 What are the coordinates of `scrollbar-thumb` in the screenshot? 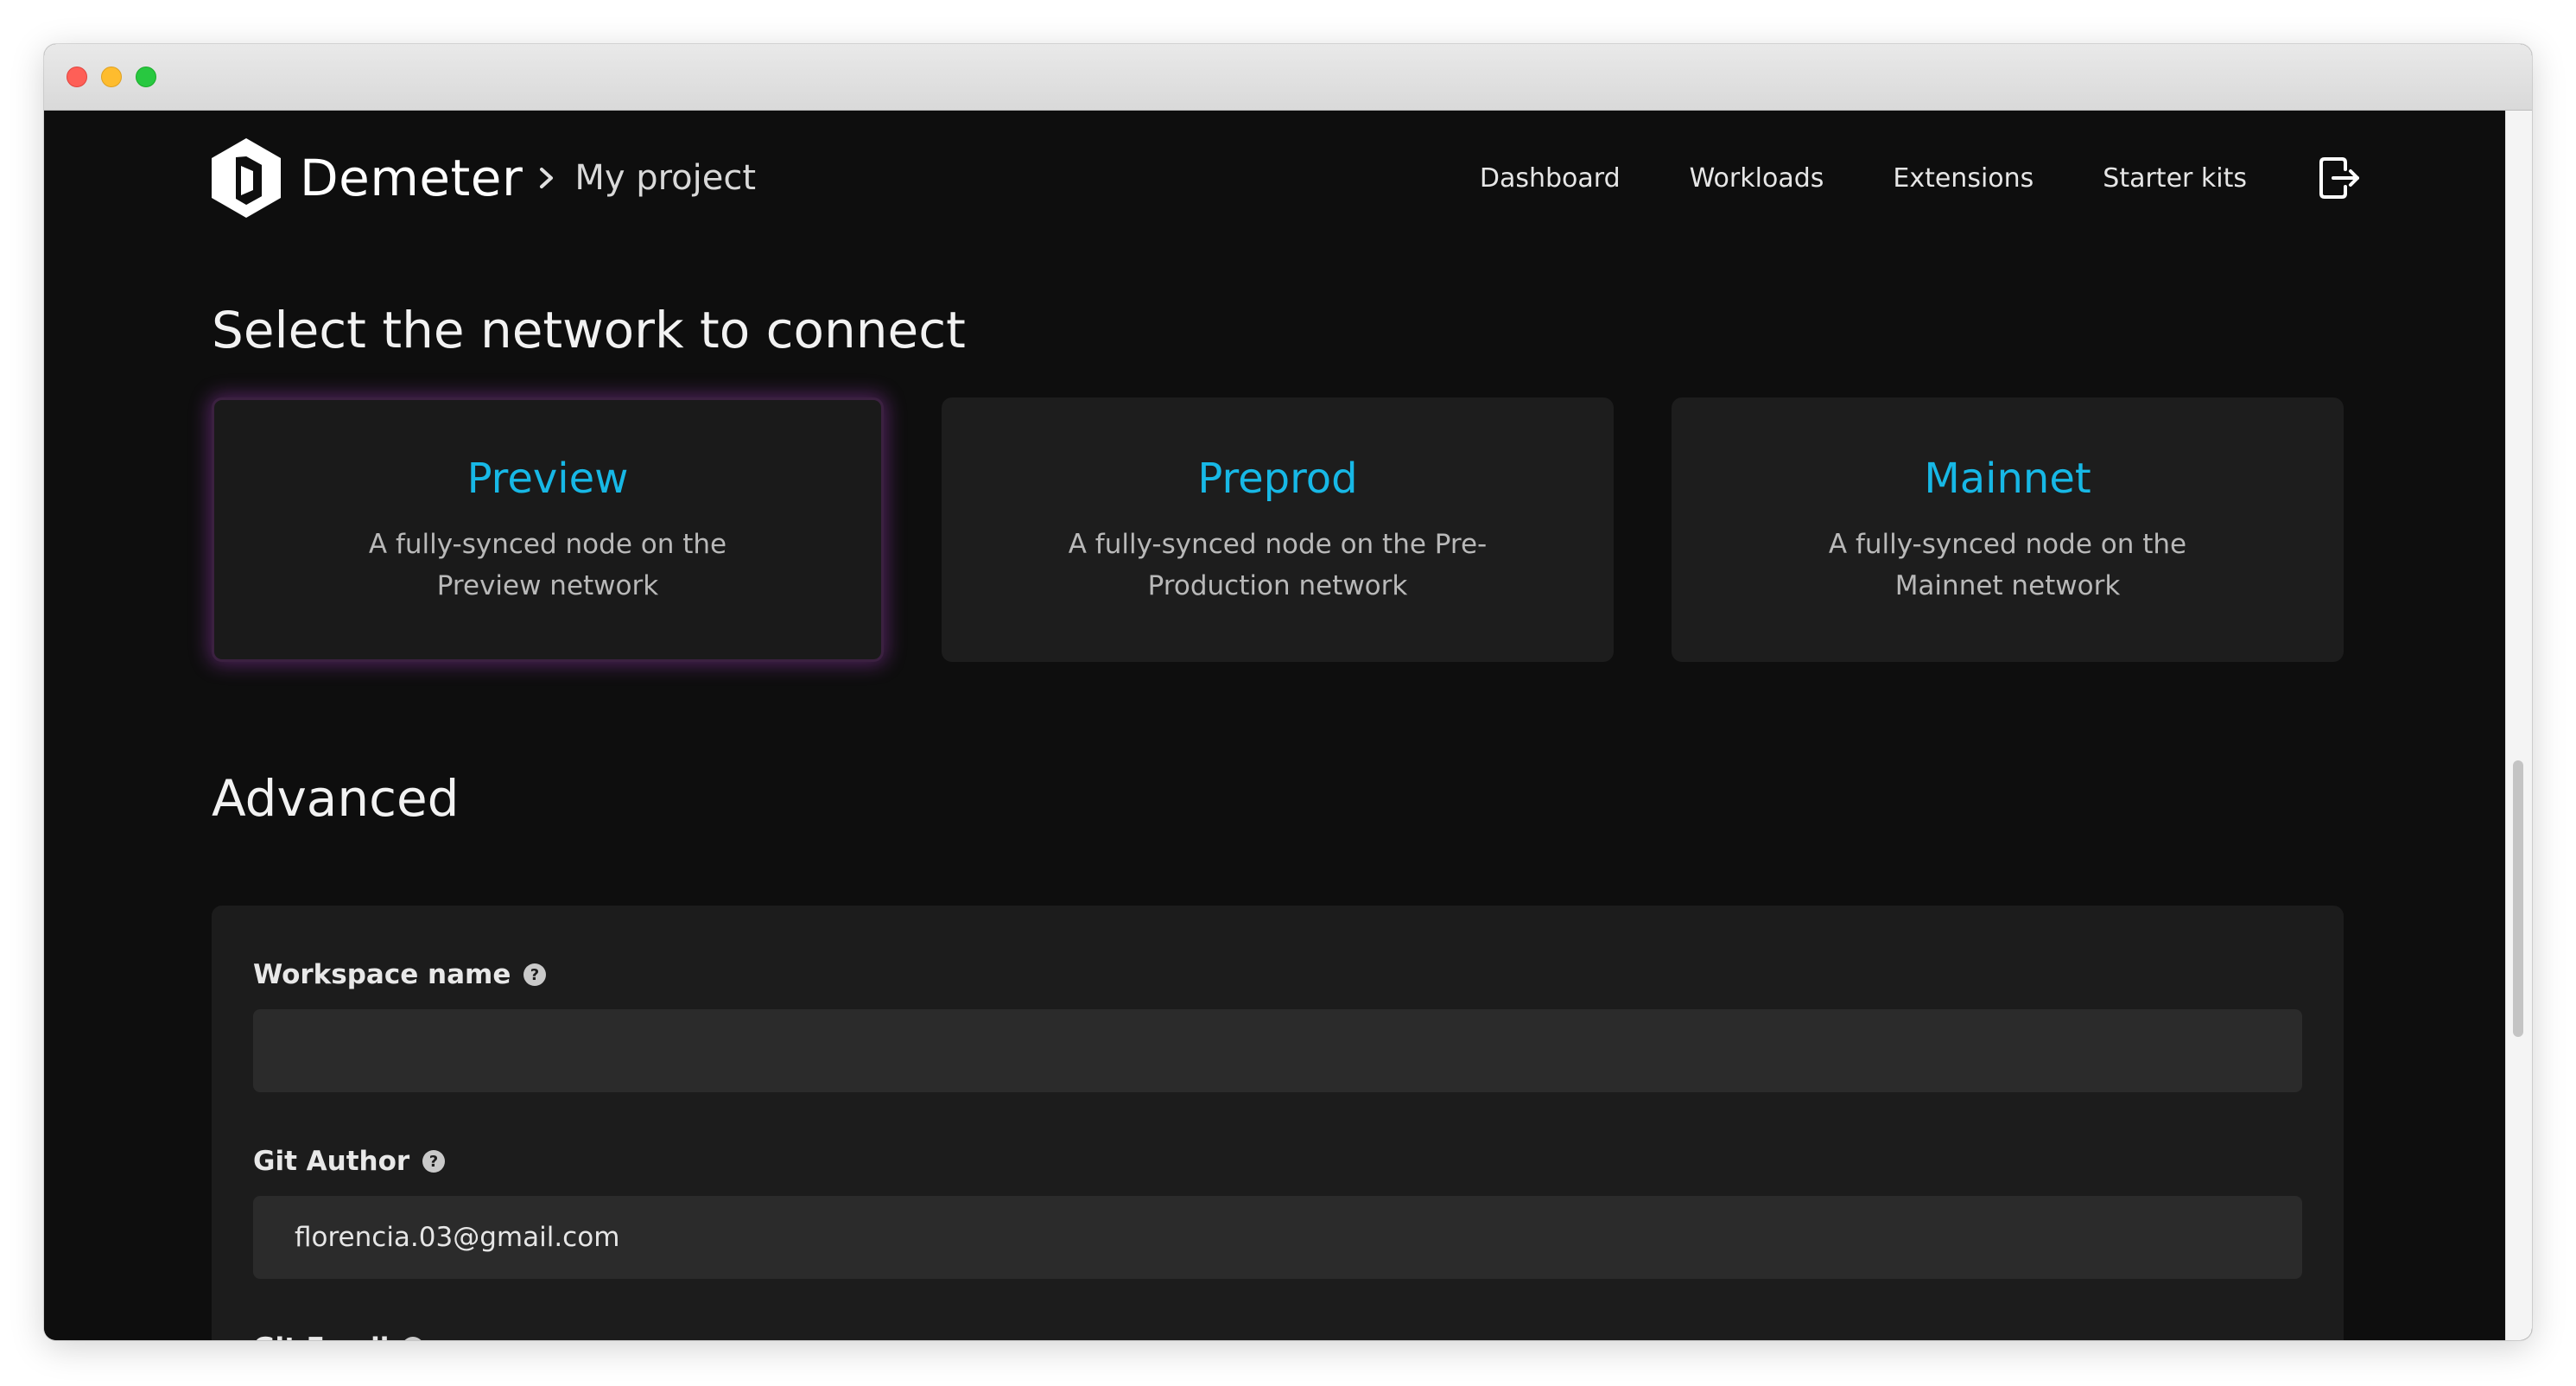 It's located at (2518, 898).